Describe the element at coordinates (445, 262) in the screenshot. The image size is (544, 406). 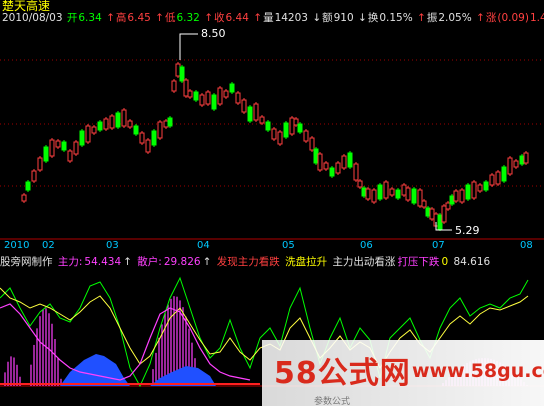
I see `signal-zero-value: 0` at that location.